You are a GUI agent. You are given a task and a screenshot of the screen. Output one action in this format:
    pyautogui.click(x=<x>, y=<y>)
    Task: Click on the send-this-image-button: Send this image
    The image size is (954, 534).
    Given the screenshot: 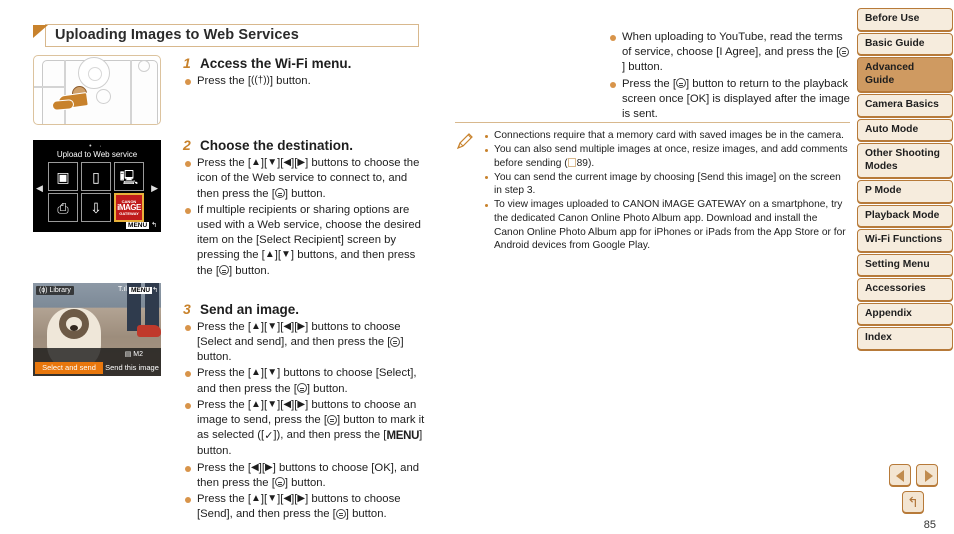 What is the action you would take?
    pyautogui.click(x=132, y=368)
    